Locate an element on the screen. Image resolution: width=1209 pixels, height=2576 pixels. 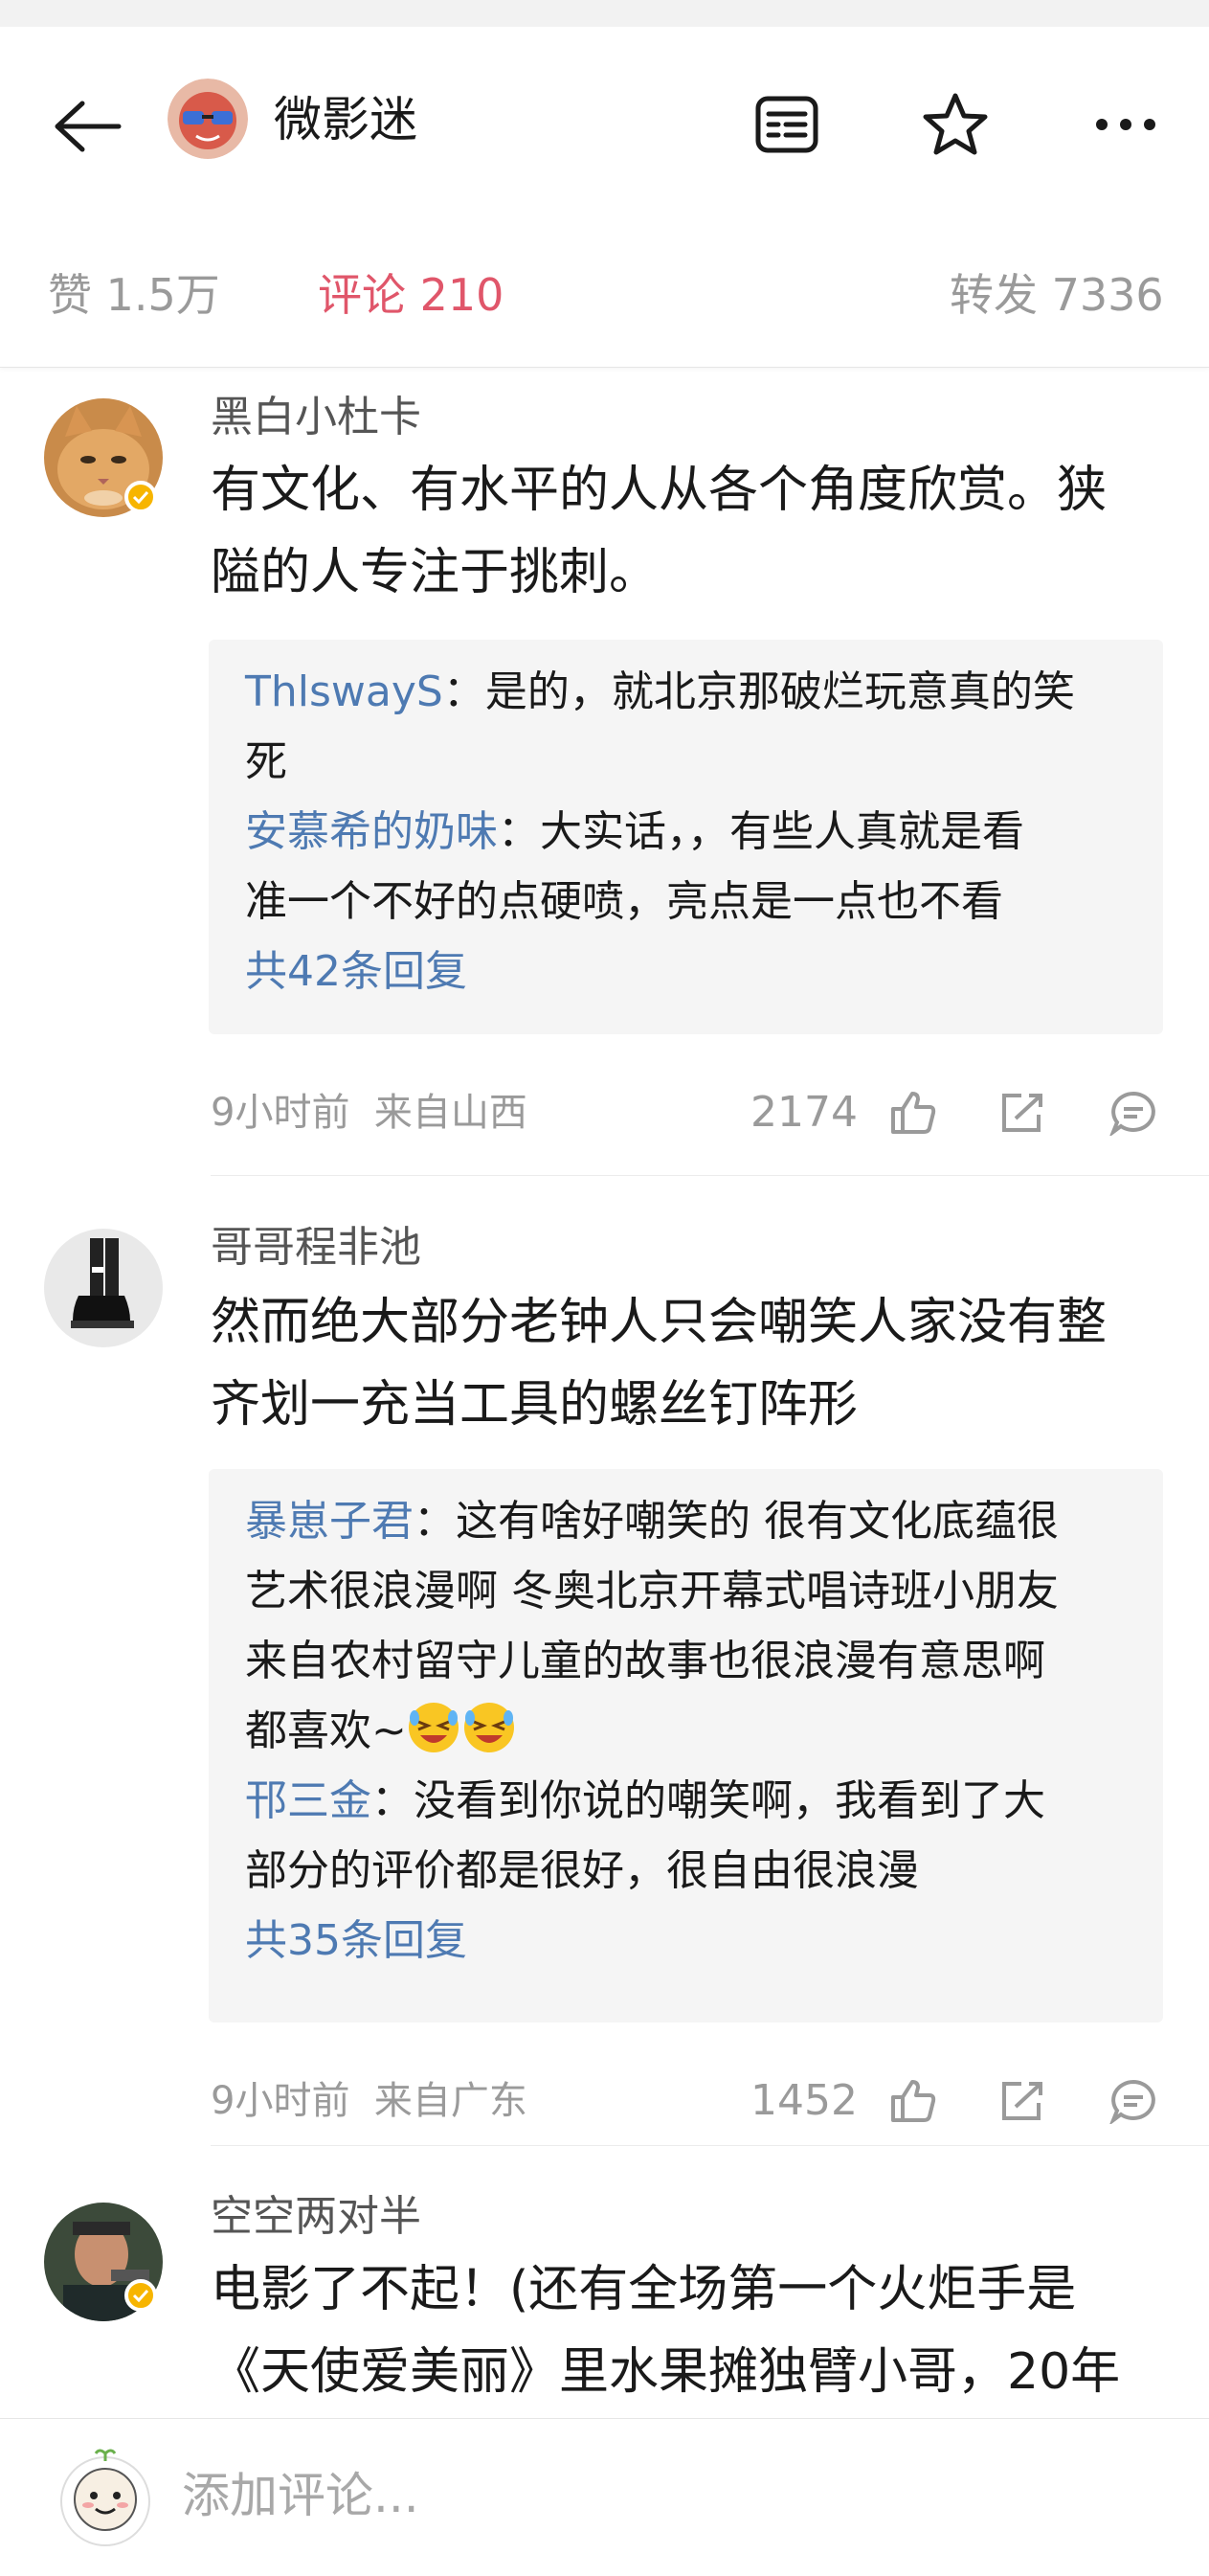
reply-text-line: 死 is located at coordinates (266, 761).